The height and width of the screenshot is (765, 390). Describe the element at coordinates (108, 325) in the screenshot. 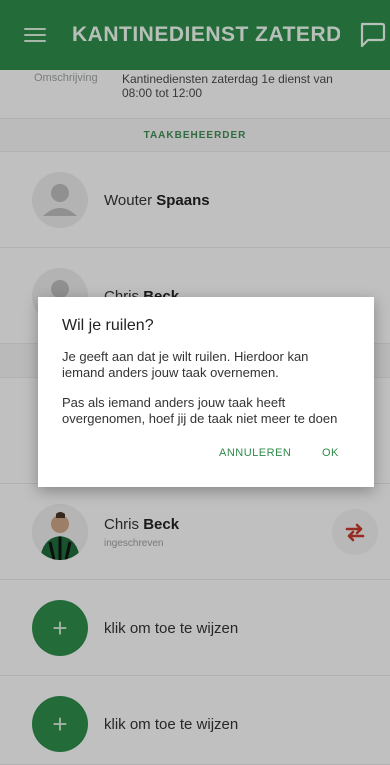

I see `dialog-title: Wil je ruilen?` at that location.